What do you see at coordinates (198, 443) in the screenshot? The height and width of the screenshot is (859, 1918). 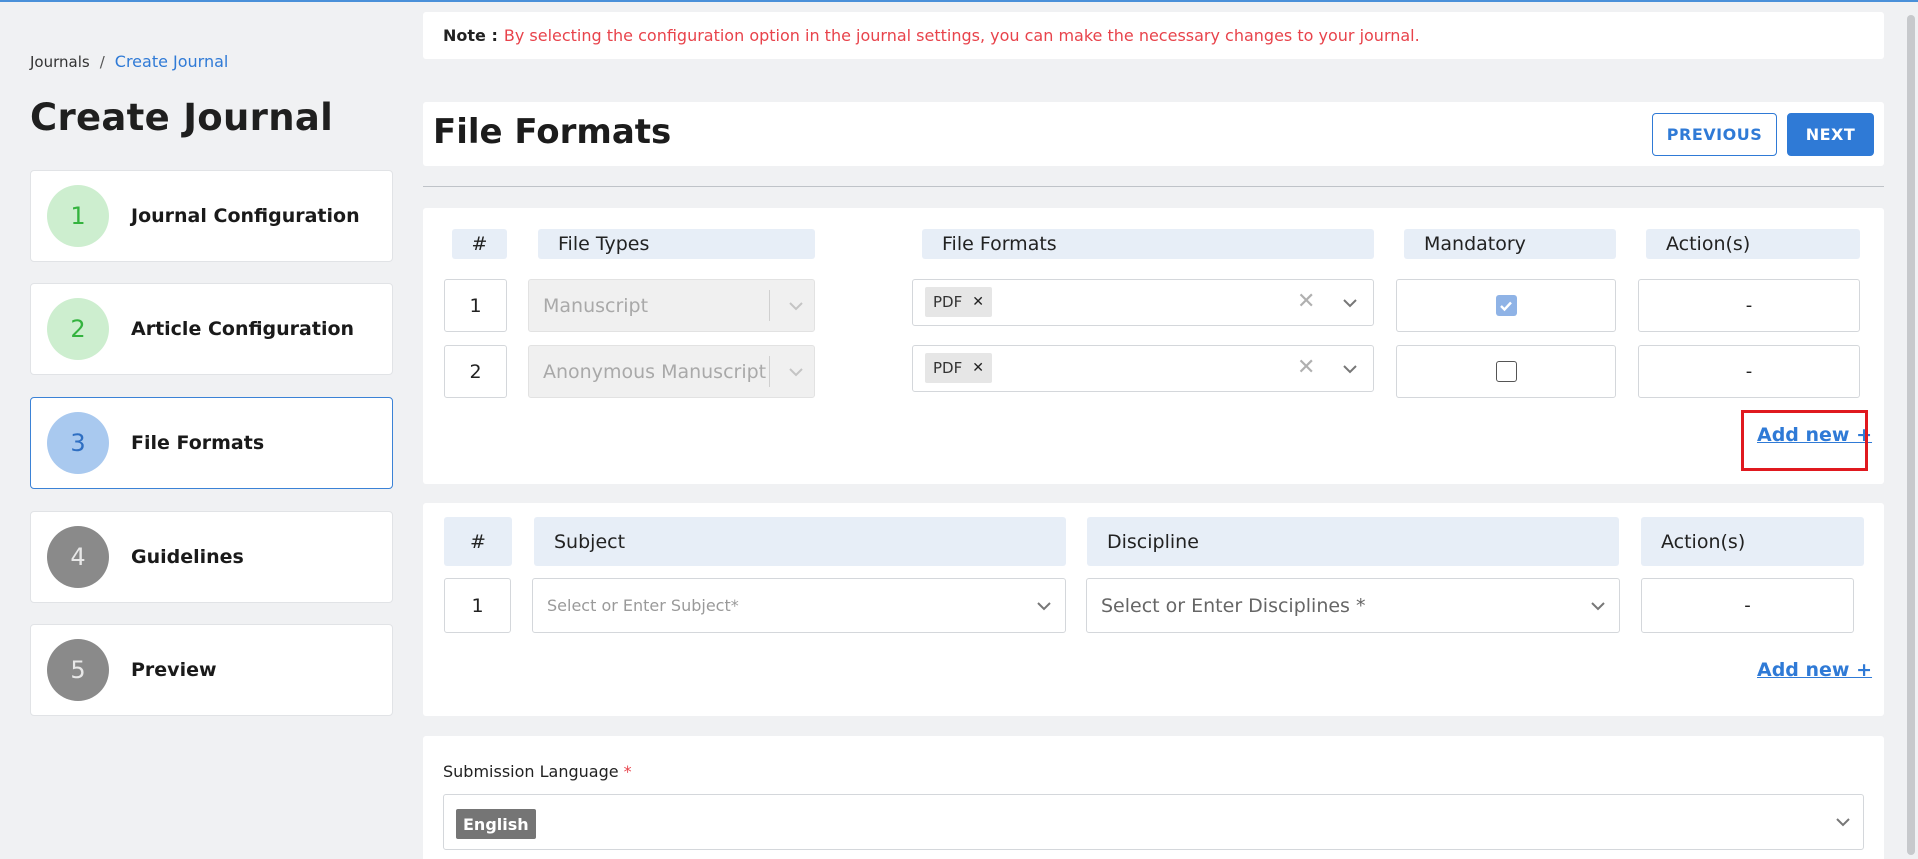 I see `step-label: File Formats` at bounding box center [198, 443].